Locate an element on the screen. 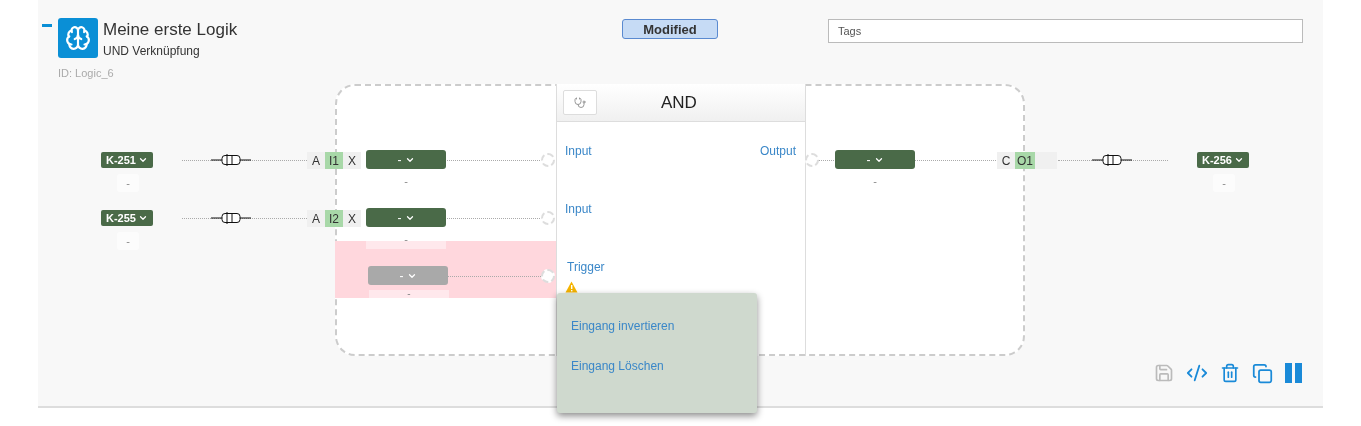 This screenshot has height=426, width=1361. logic-subtitle: UND Verknüpfung is located at coordinates (152, 51).